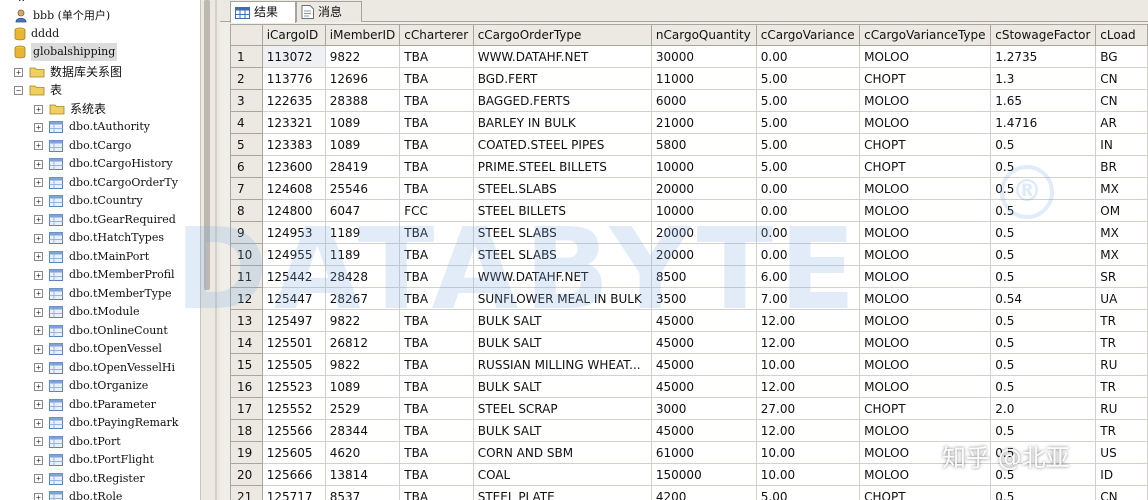 The width and height of the screenshot is (1148, 500). Describe the element at coordinates (362, 276) in the screenshot. I see `table-cell: 28428` at that location.